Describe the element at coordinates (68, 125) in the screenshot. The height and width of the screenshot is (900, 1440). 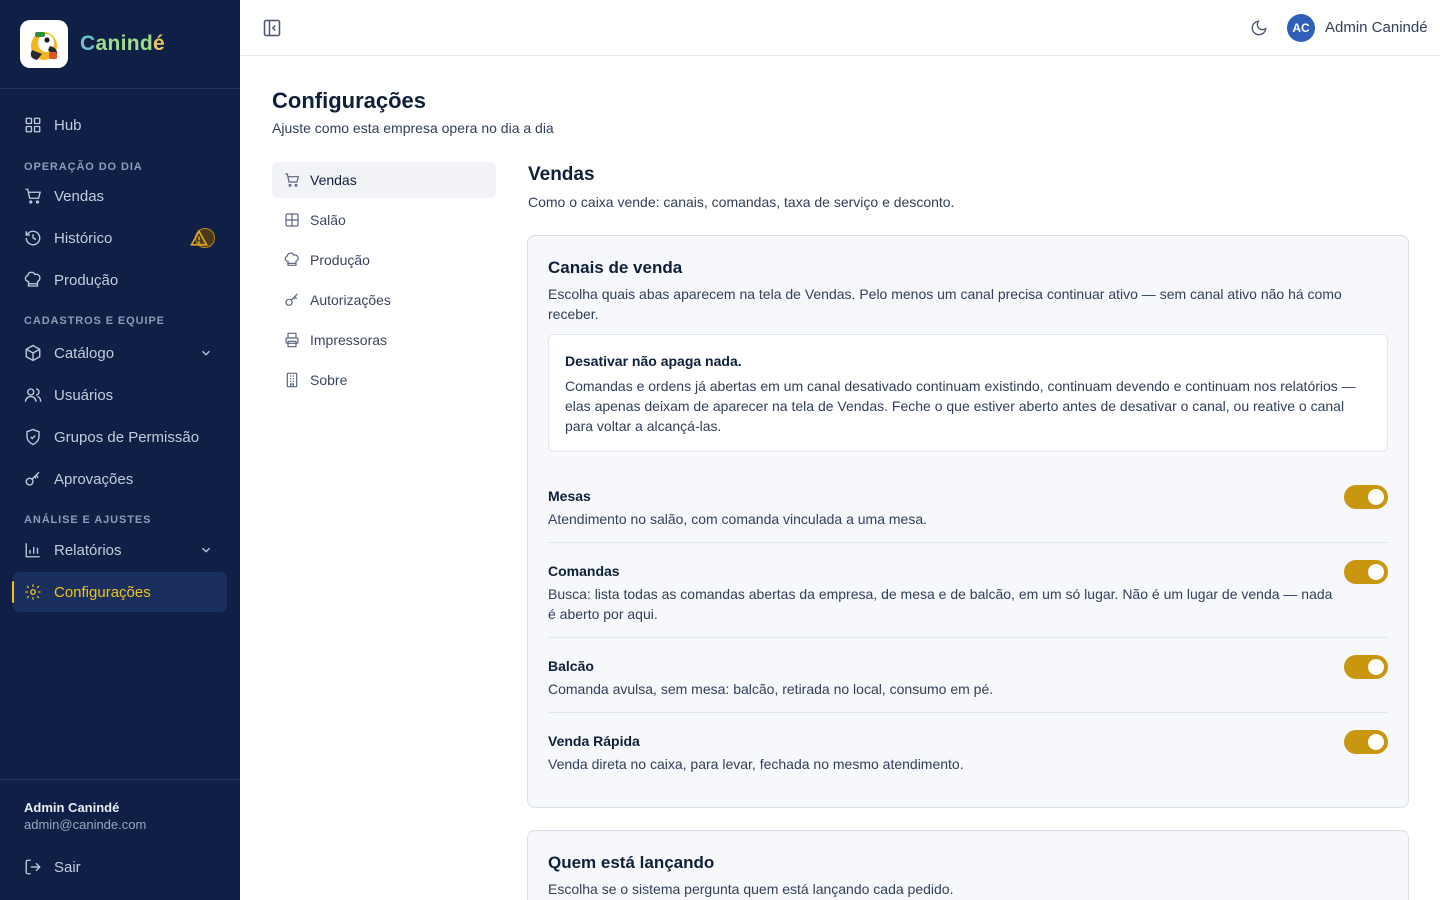
I see `sidebar-item-label: Hub` at that location.